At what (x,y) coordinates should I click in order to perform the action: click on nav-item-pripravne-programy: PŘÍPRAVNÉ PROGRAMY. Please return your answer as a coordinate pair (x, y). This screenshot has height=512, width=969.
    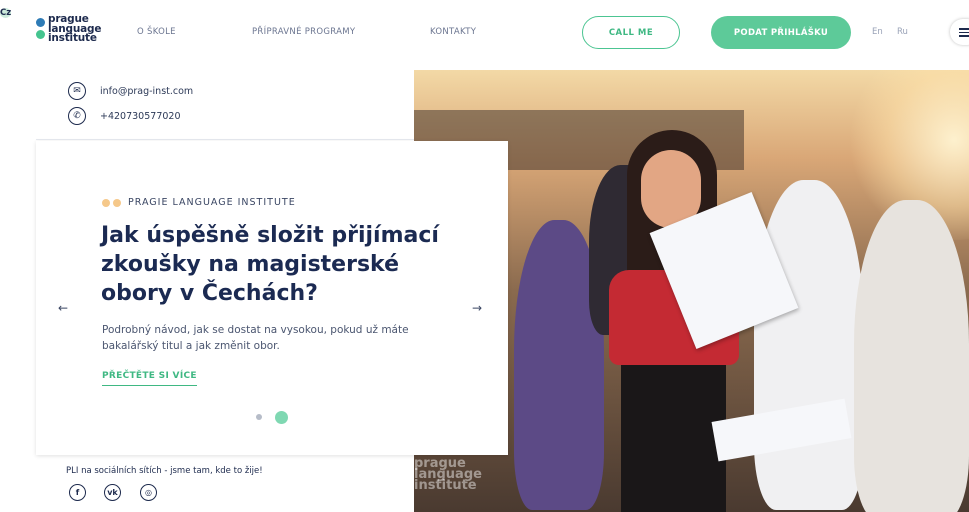
    Looking at the image, I should click on (303, 32).